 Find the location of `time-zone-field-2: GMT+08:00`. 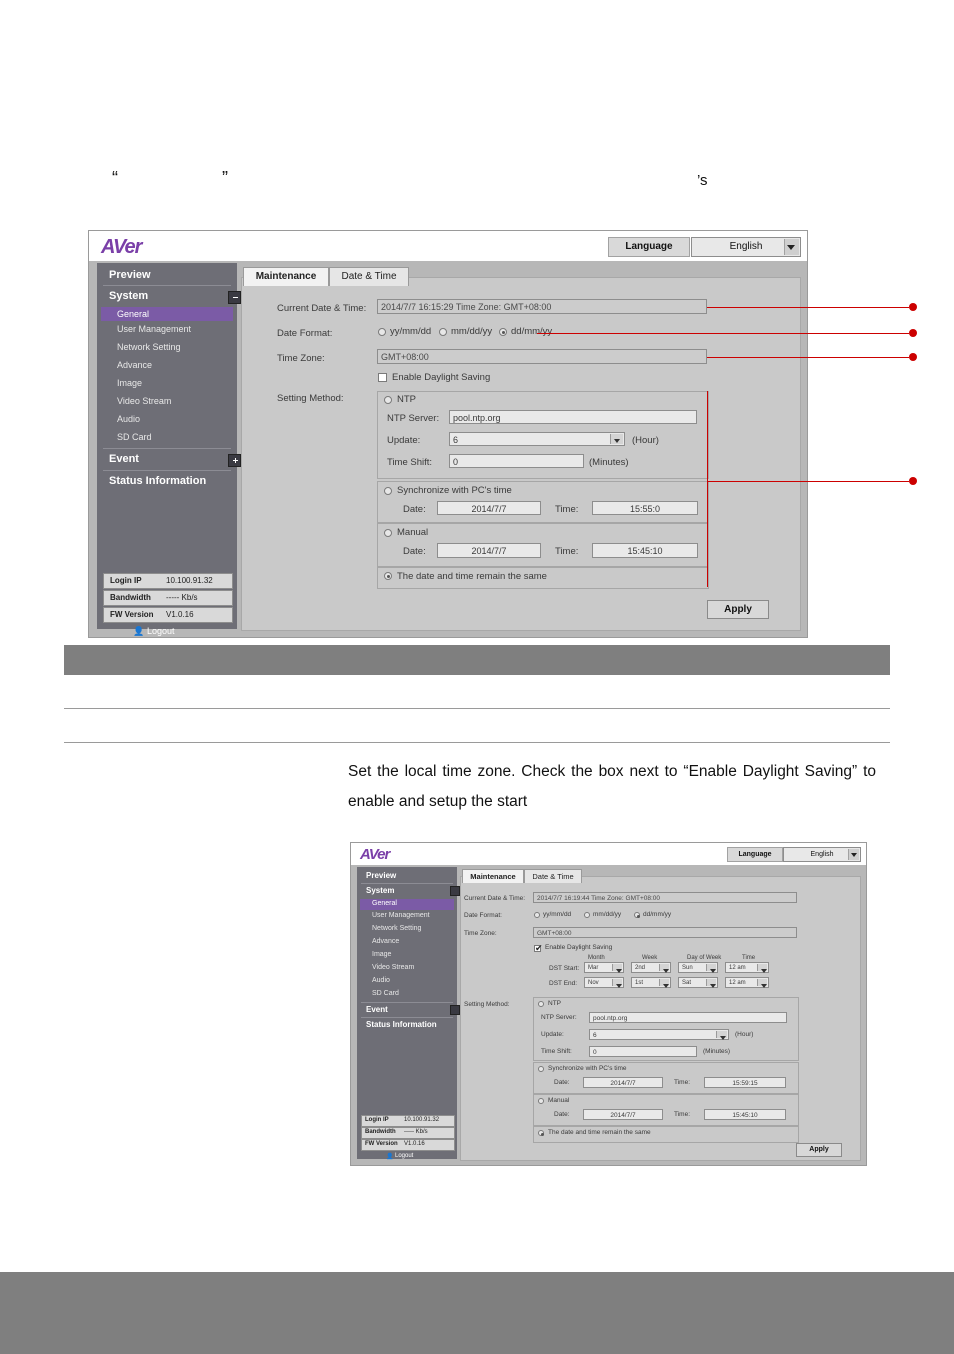

time-zone-field-2: GMT+08:00 is located at coordinates (665, 932).